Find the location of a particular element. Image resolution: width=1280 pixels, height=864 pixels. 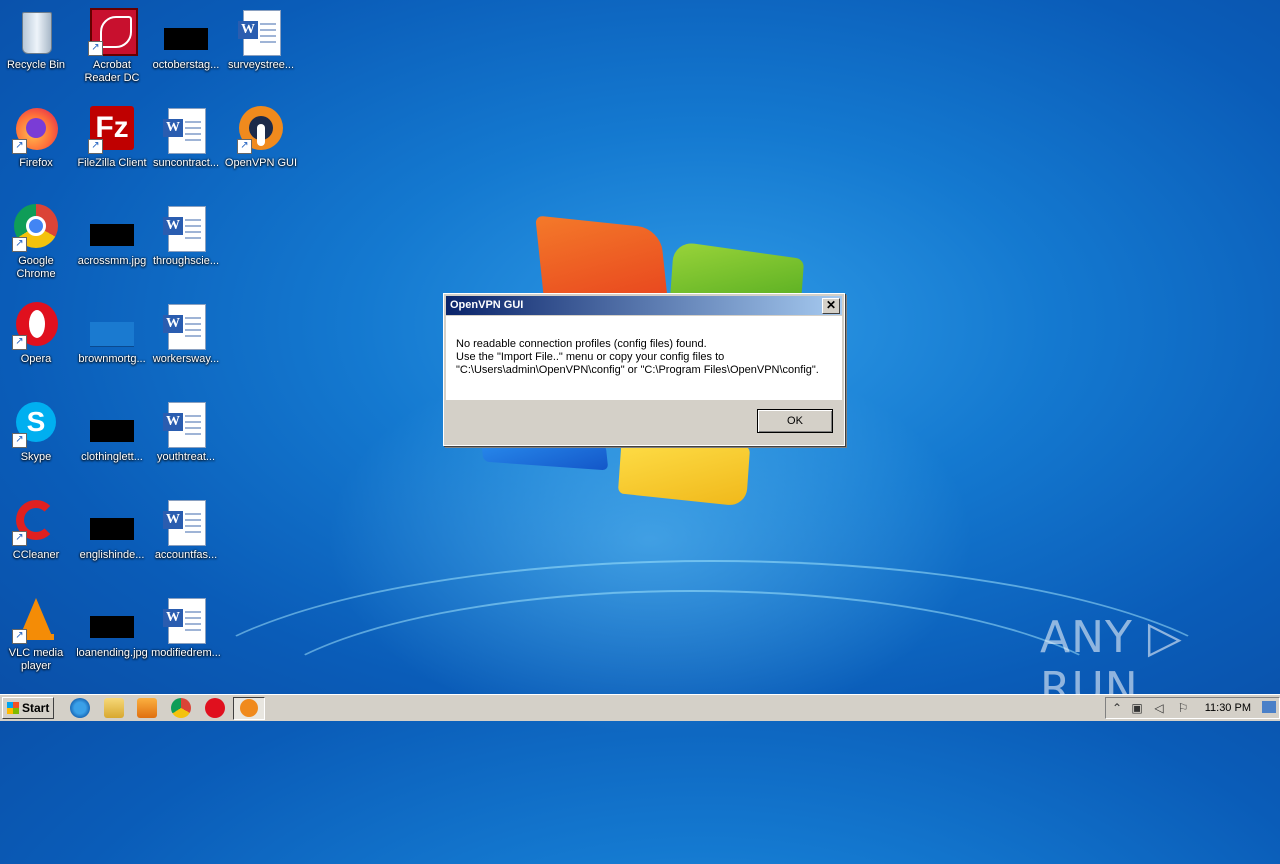

desktop-icon-chrome: ↗ Google Chrome is located at coordinates (37, 242).